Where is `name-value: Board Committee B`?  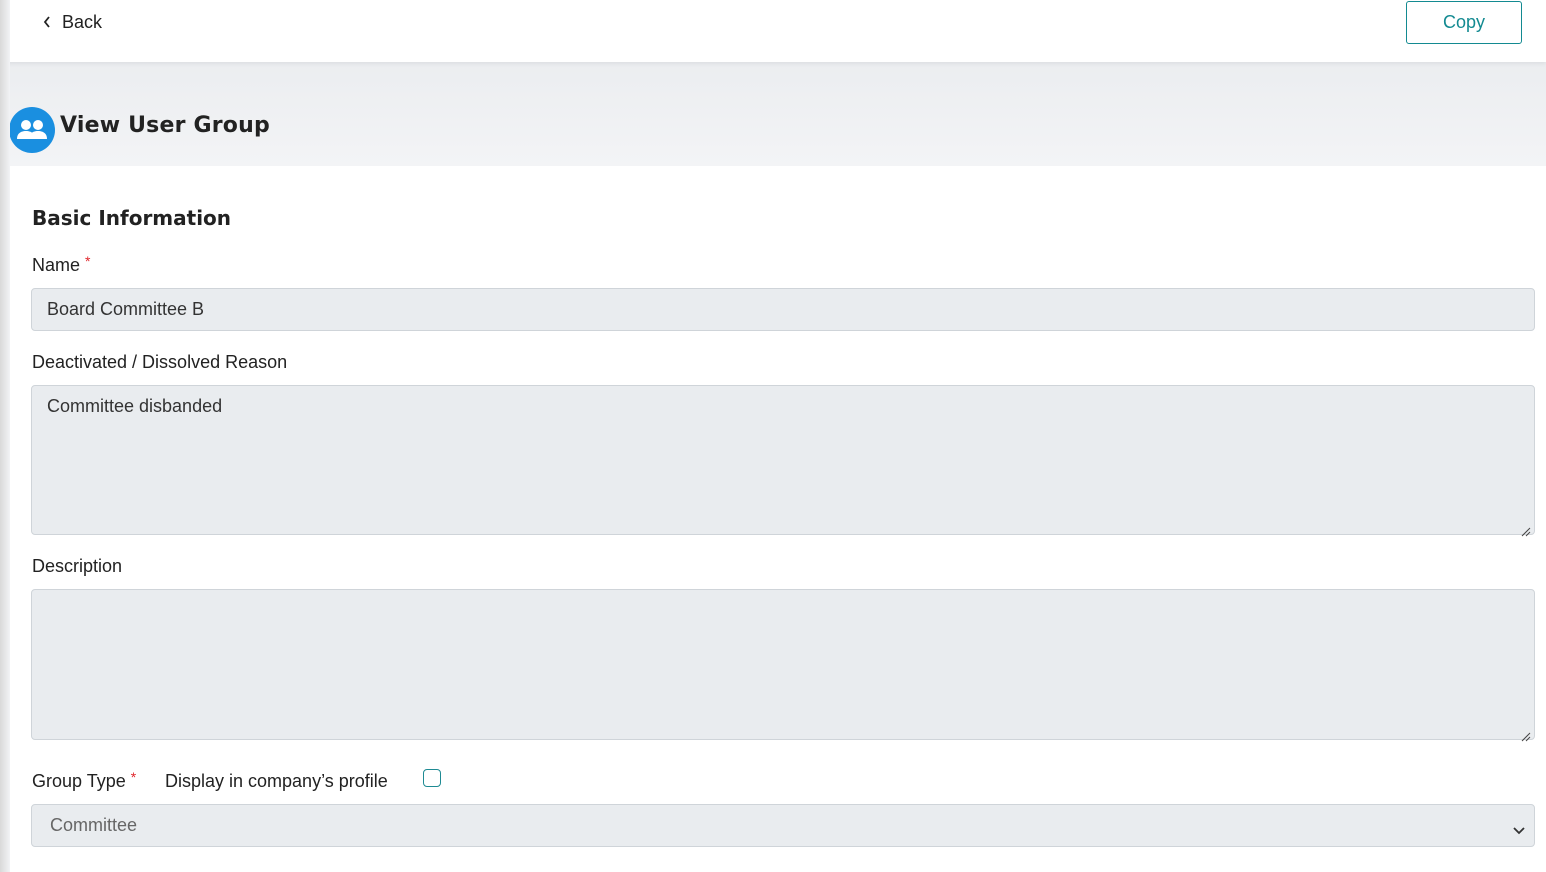 name-value: Board Committee B is located at coordinates (126, 309).